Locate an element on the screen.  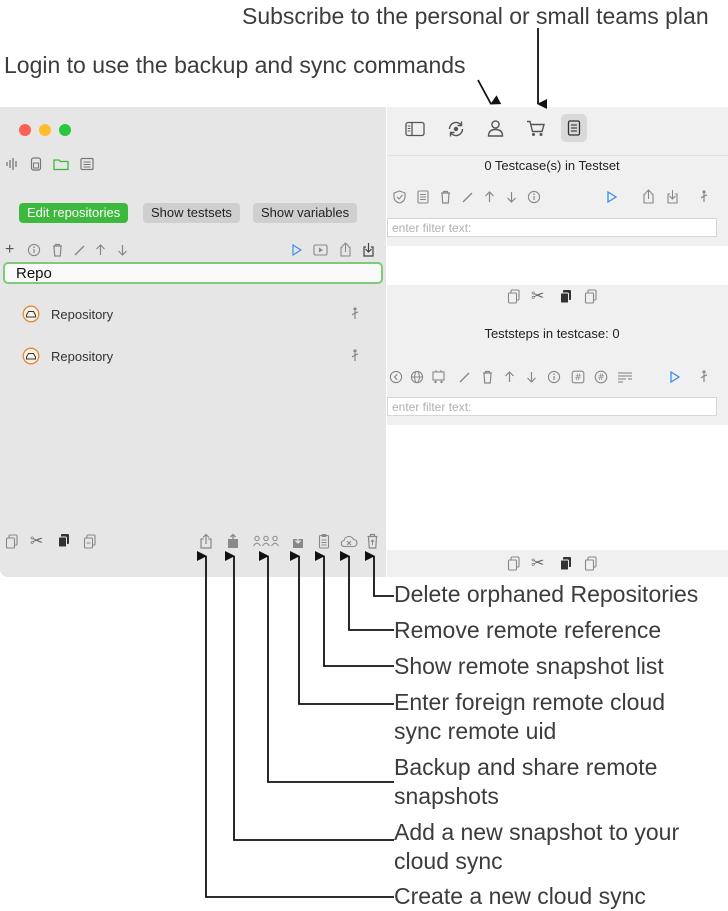
arrow-remove-remote is located at coordinates (367, 591).